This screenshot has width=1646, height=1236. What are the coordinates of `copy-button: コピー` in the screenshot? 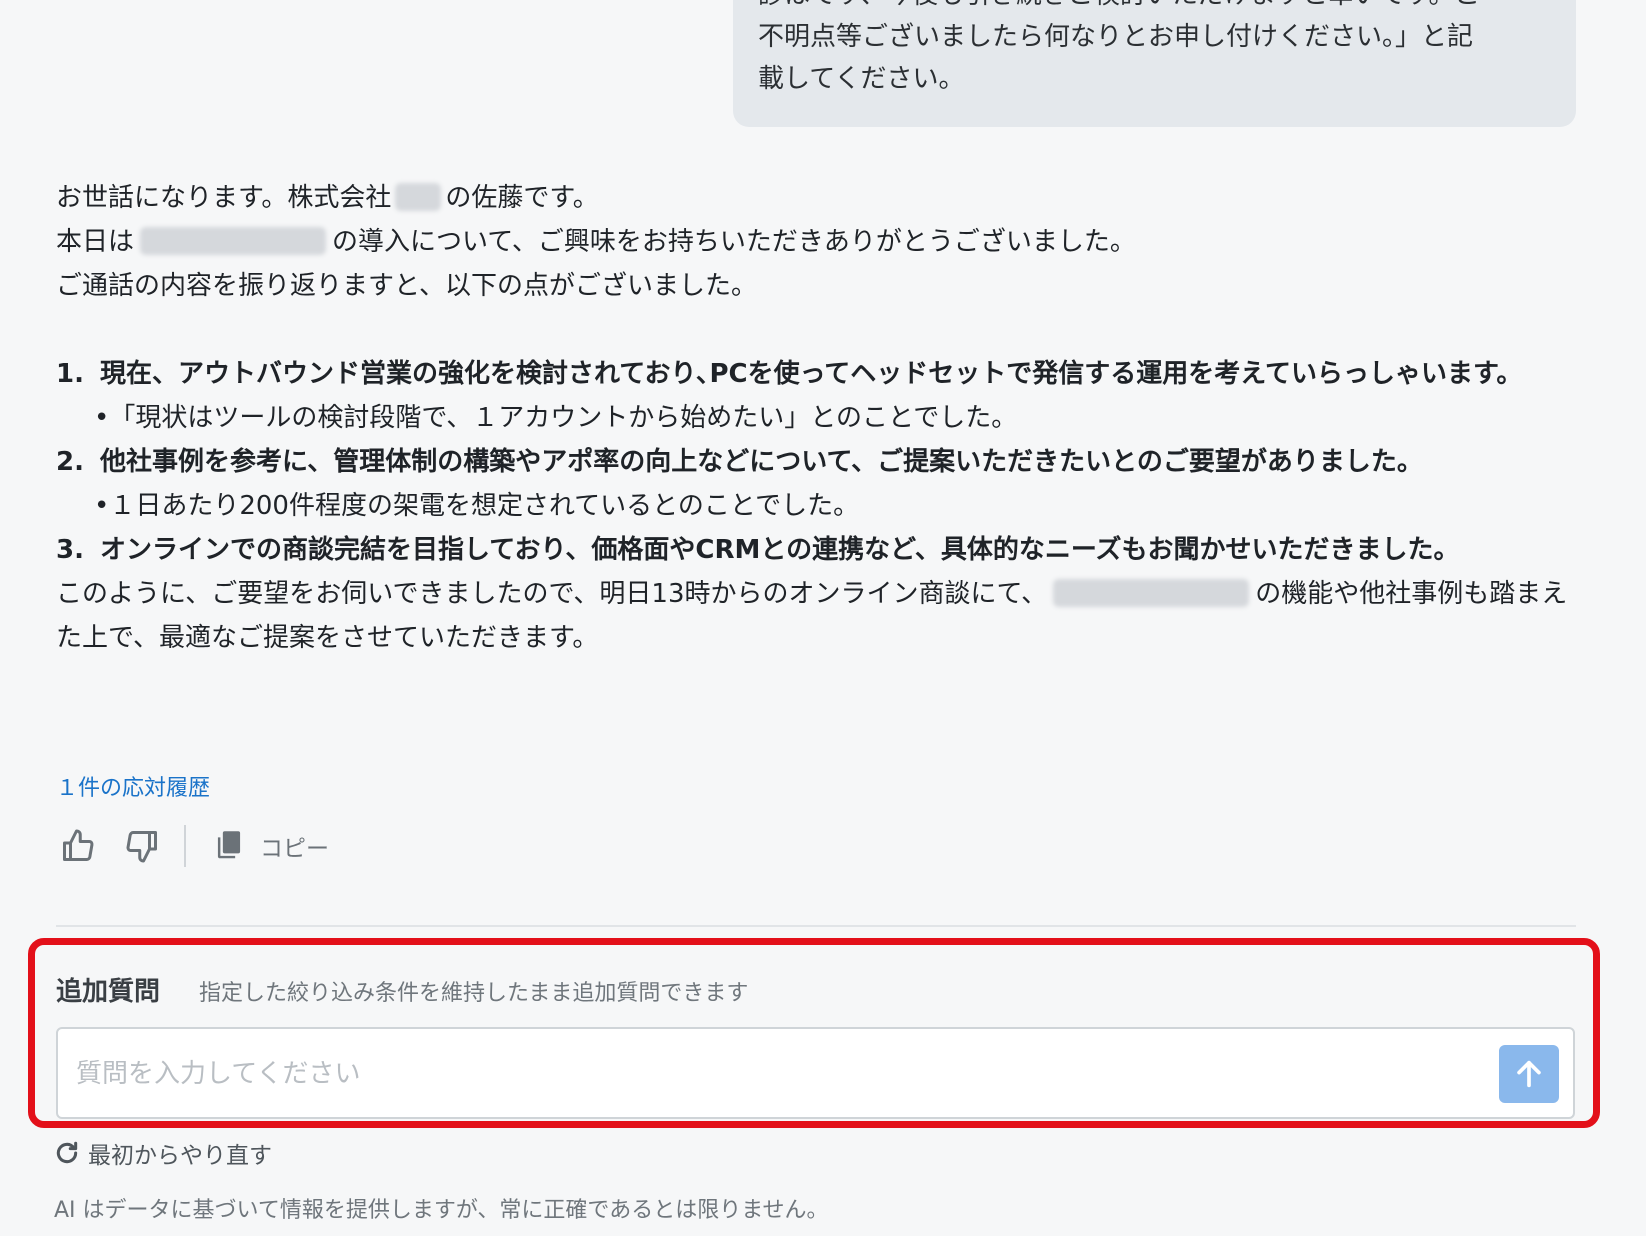 It's located at (271, 846).